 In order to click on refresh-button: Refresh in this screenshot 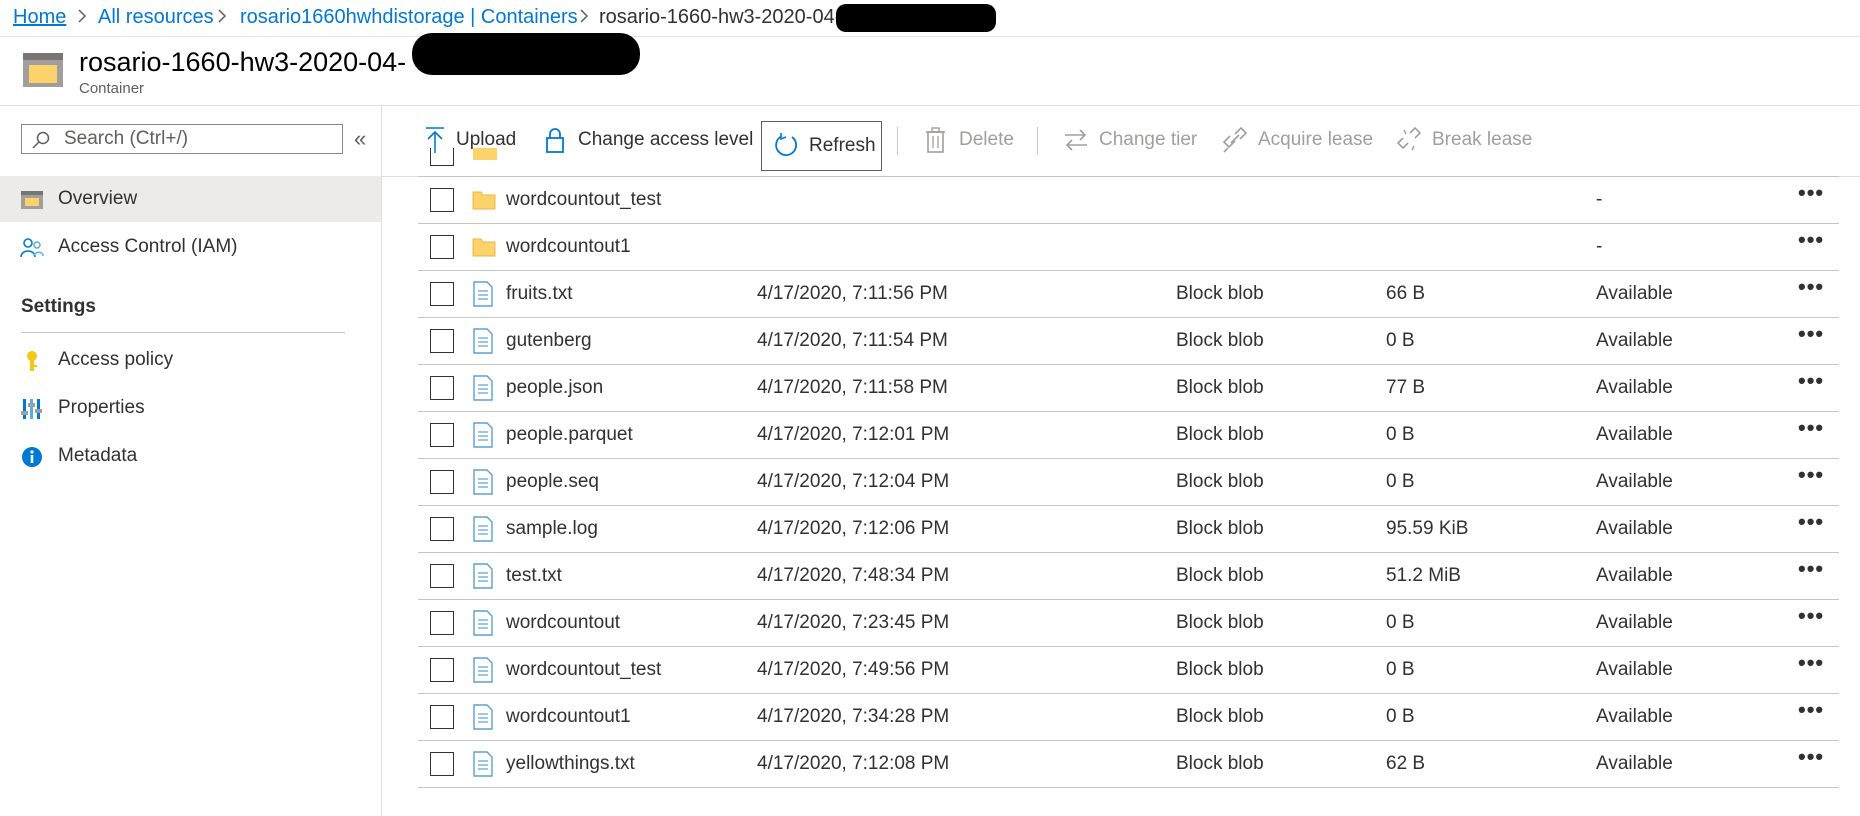, I will do `click(821, 146)`.